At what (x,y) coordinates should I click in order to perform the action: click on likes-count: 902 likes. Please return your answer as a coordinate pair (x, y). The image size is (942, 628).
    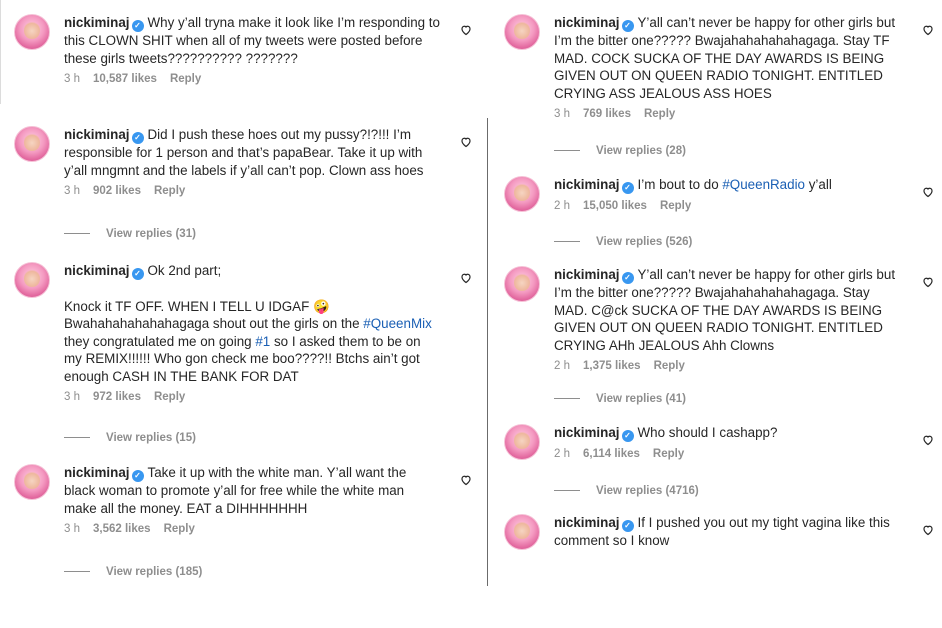
    Looking at the image, I should click on (117, 191).